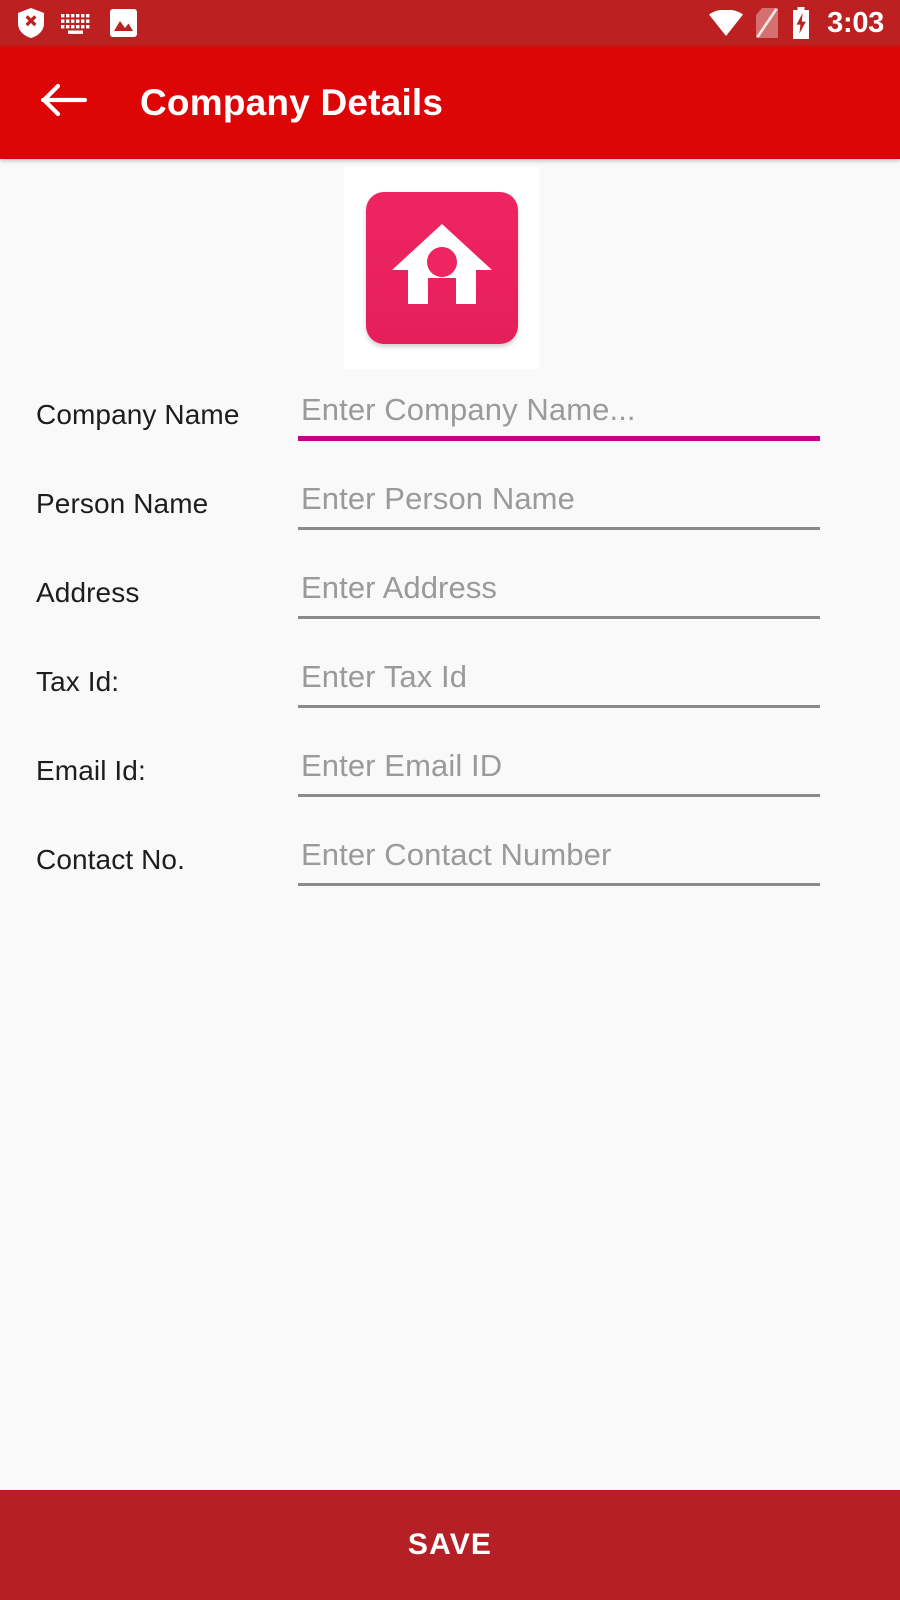 Image resolution: width=900 pixels, height=1600 pixels. I want to click on battery-charging-icon, so click(801, 23).